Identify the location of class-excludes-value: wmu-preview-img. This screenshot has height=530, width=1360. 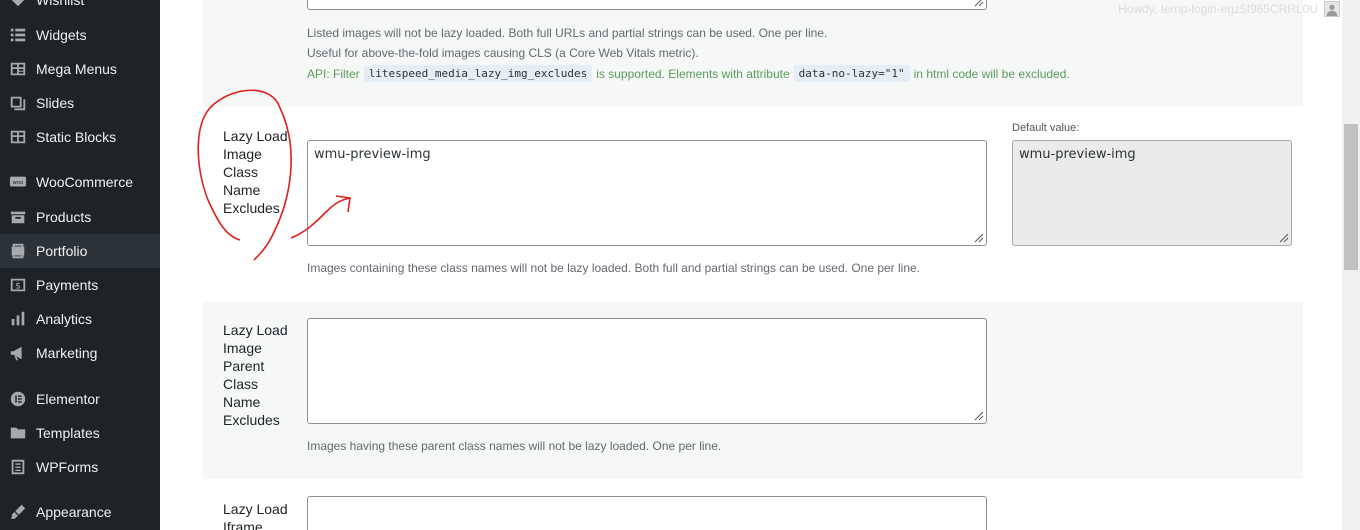
(372, 154).